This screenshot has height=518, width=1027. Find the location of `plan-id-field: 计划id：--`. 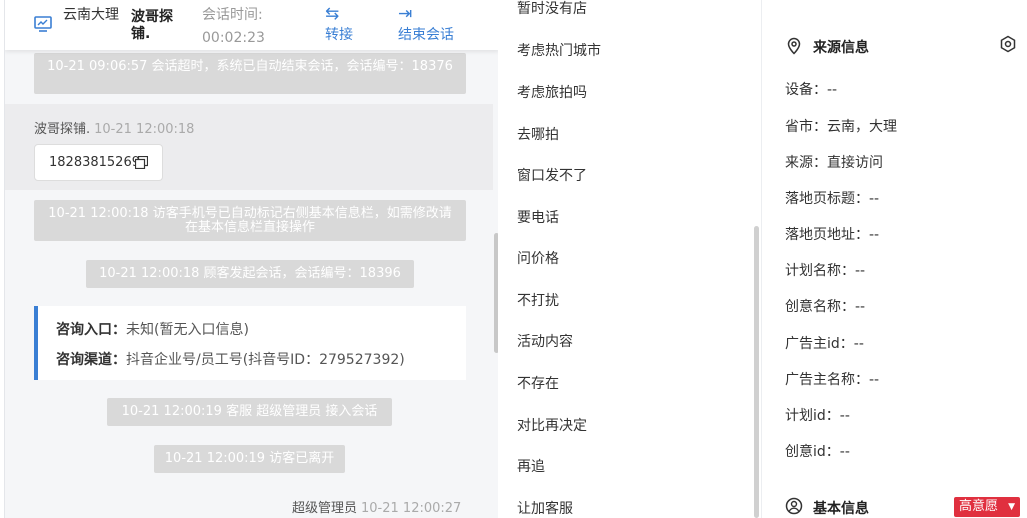

plan-id-field: 计划id：-- is located at coordinates (817, 416).